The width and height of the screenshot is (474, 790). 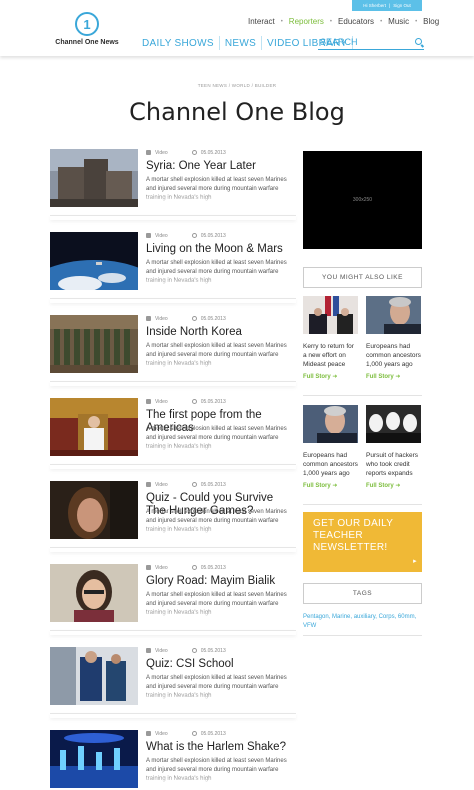 What do you see at coordinates (431, 21) in the screenshot?
I see `top-nav-blog: Blog` at bounding box center [431, 21].